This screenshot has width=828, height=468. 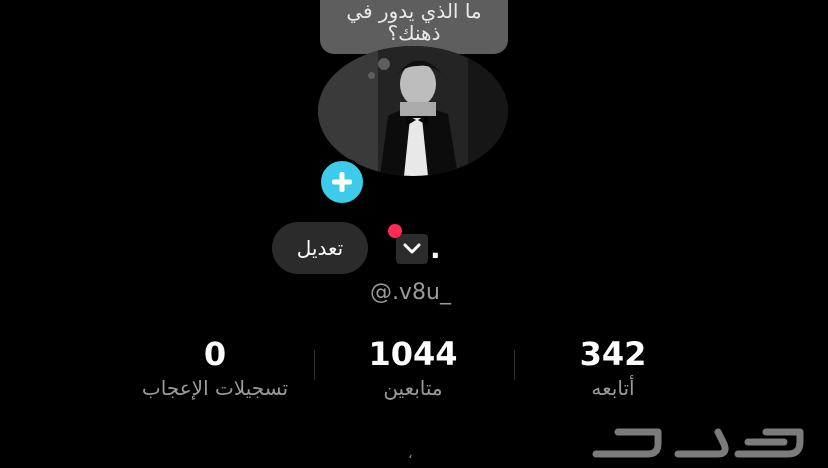 I want to click on likes-count: 0, so click(x=215, y=354).